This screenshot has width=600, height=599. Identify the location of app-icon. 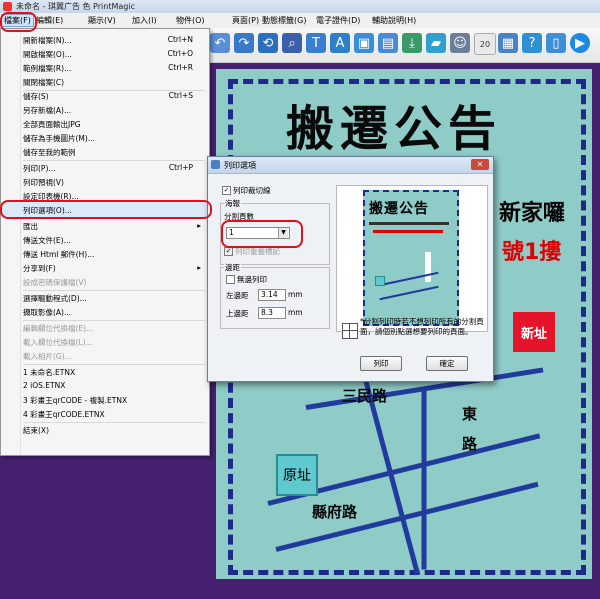
(7, 6).